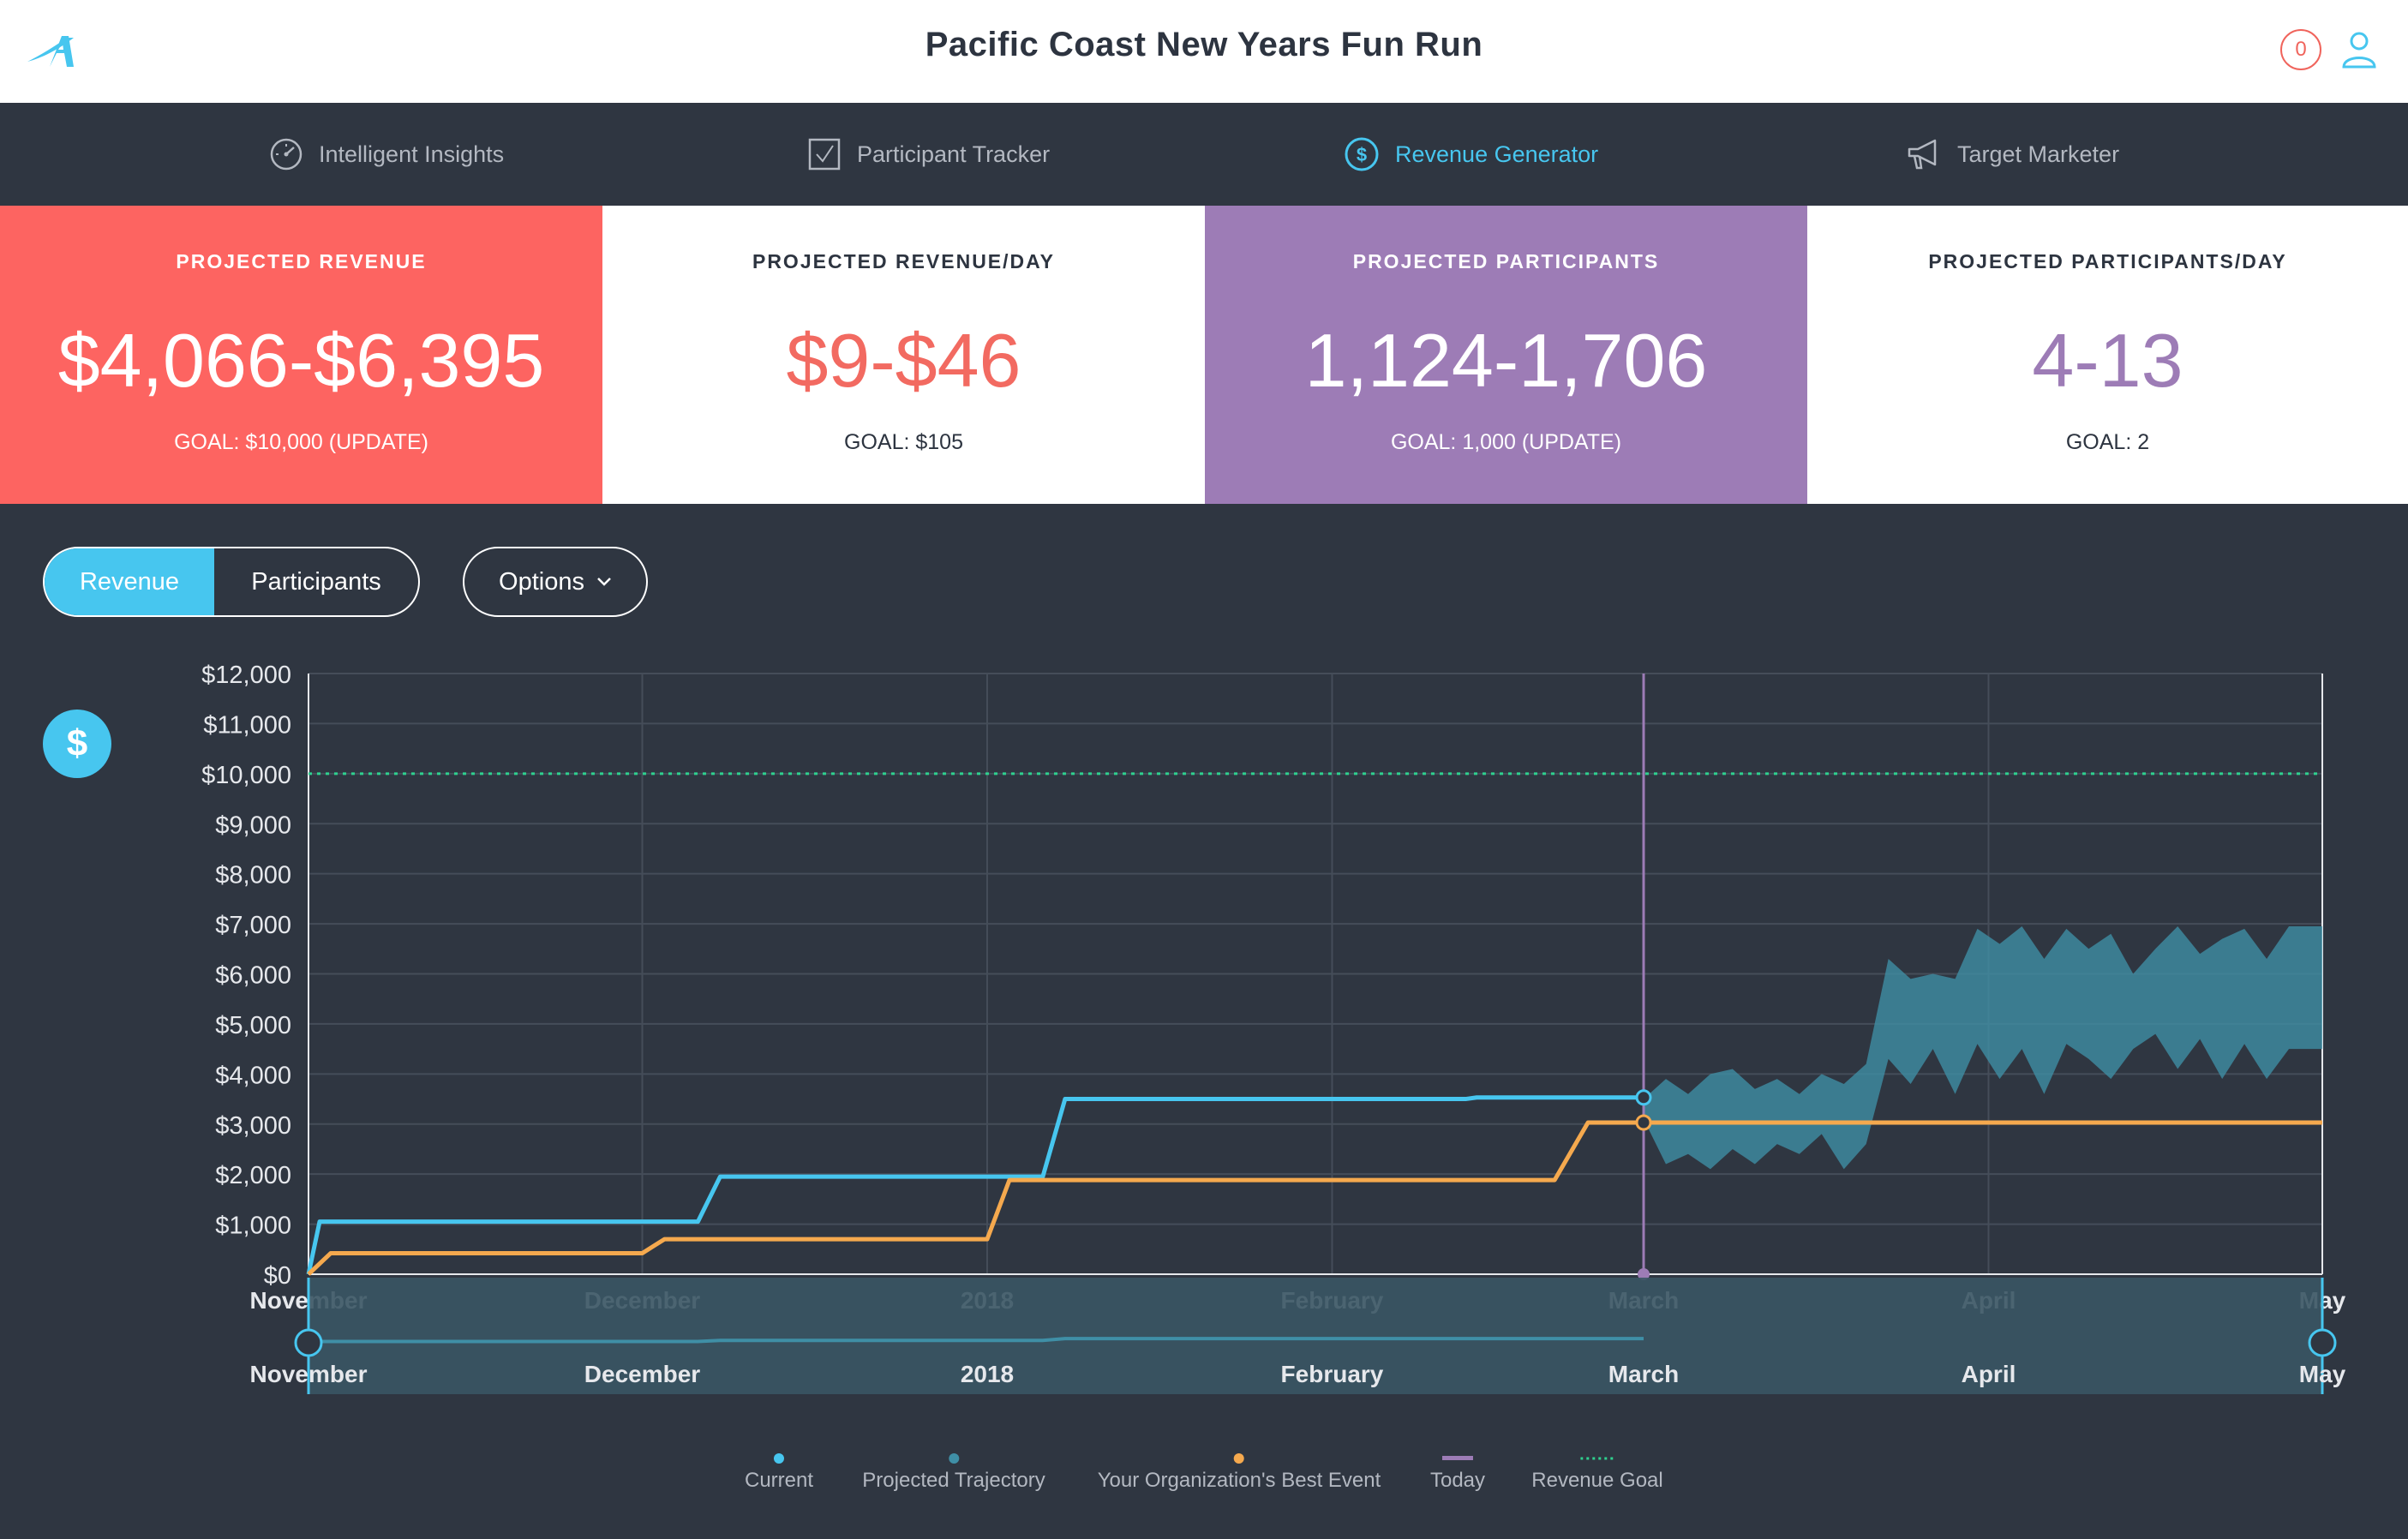 The width and height of the screenshot is (2408, 1539). What do you see at coordinates (1497, 154) in the screenshot?
I see `nav-label: Revenue Generator` at bounding box center [1497, 154].